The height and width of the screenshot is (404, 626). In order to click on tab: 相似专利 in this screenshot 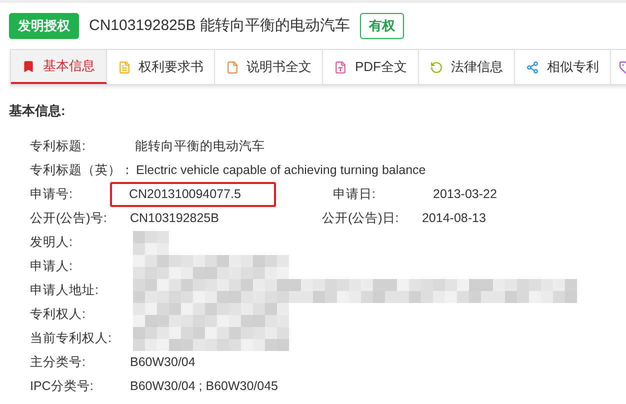, I will do `click(563, 67)`.